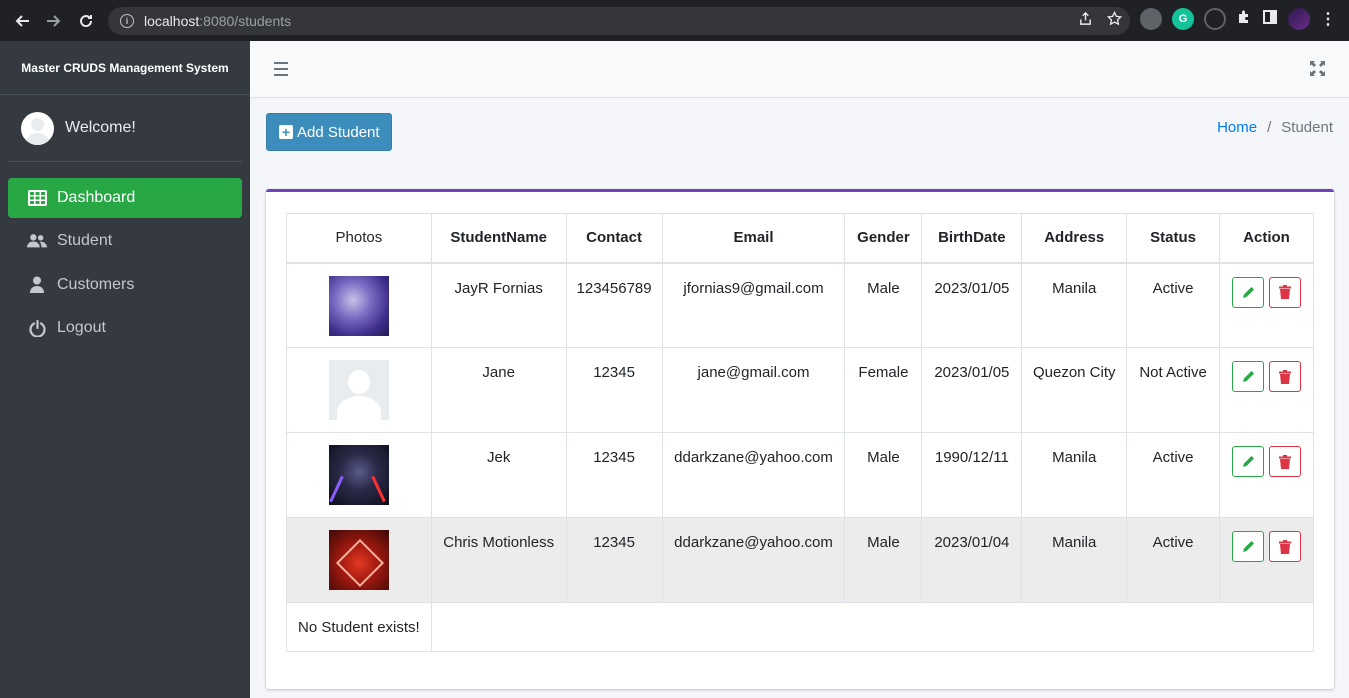 Image resolution: width=1349 pixels, height=698 pixels. Describe the element at coordinates (96, 284) in the screenshot. I see `sidebar-item-label: Customers` at that location.